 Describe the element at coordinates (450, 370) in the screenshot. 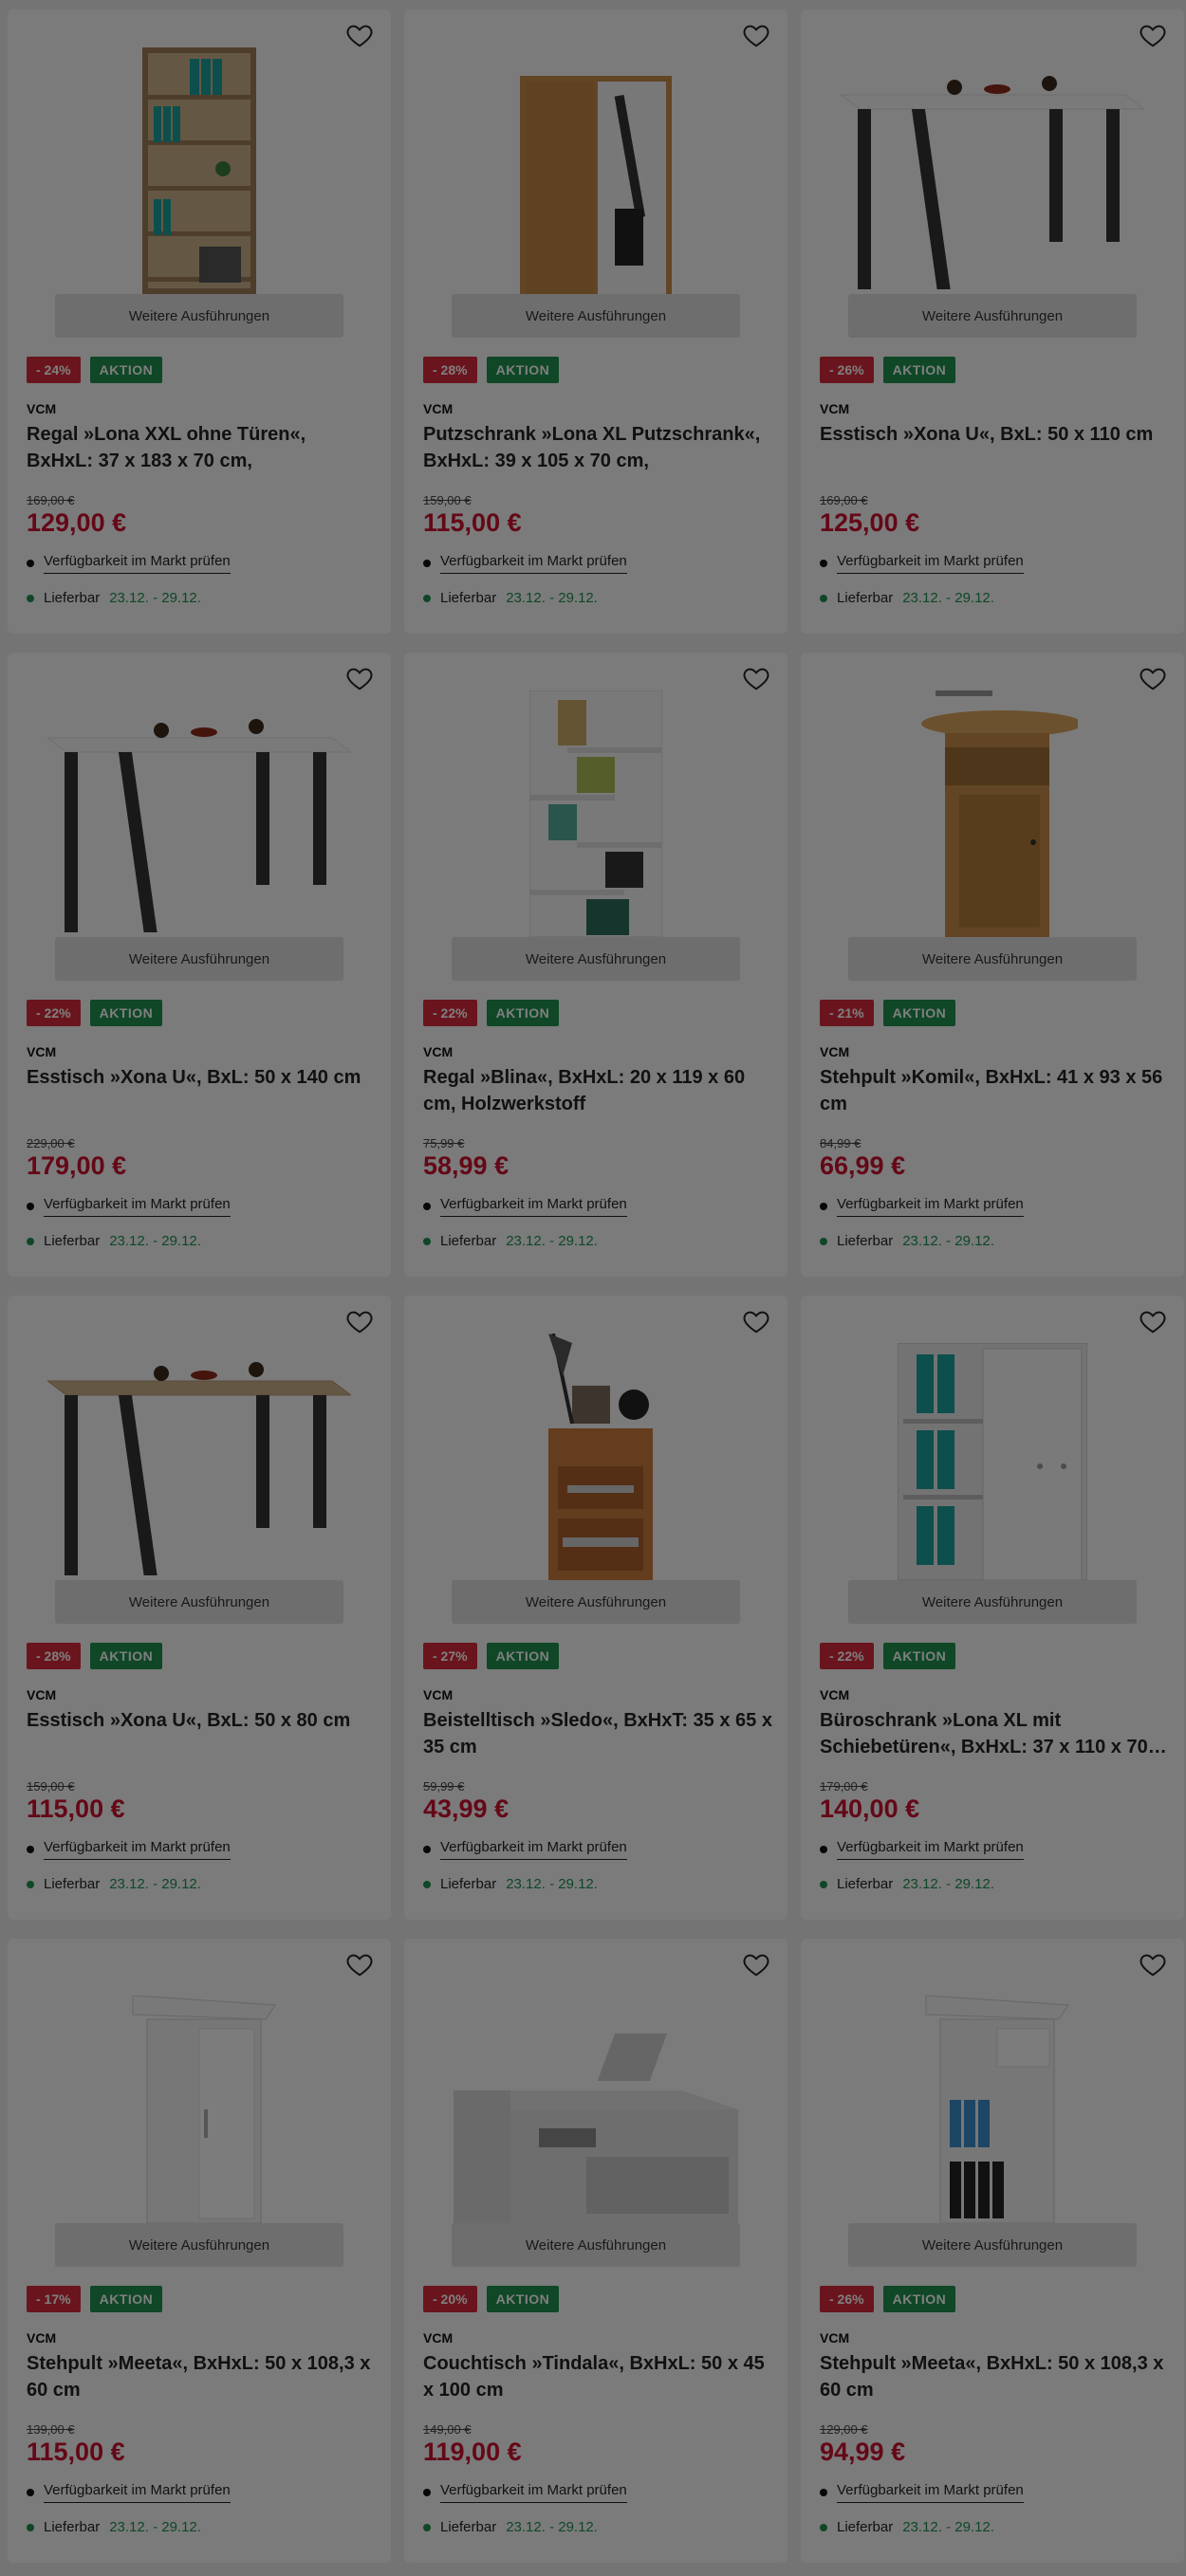

I see `discount-badge: - 28%` at that location.